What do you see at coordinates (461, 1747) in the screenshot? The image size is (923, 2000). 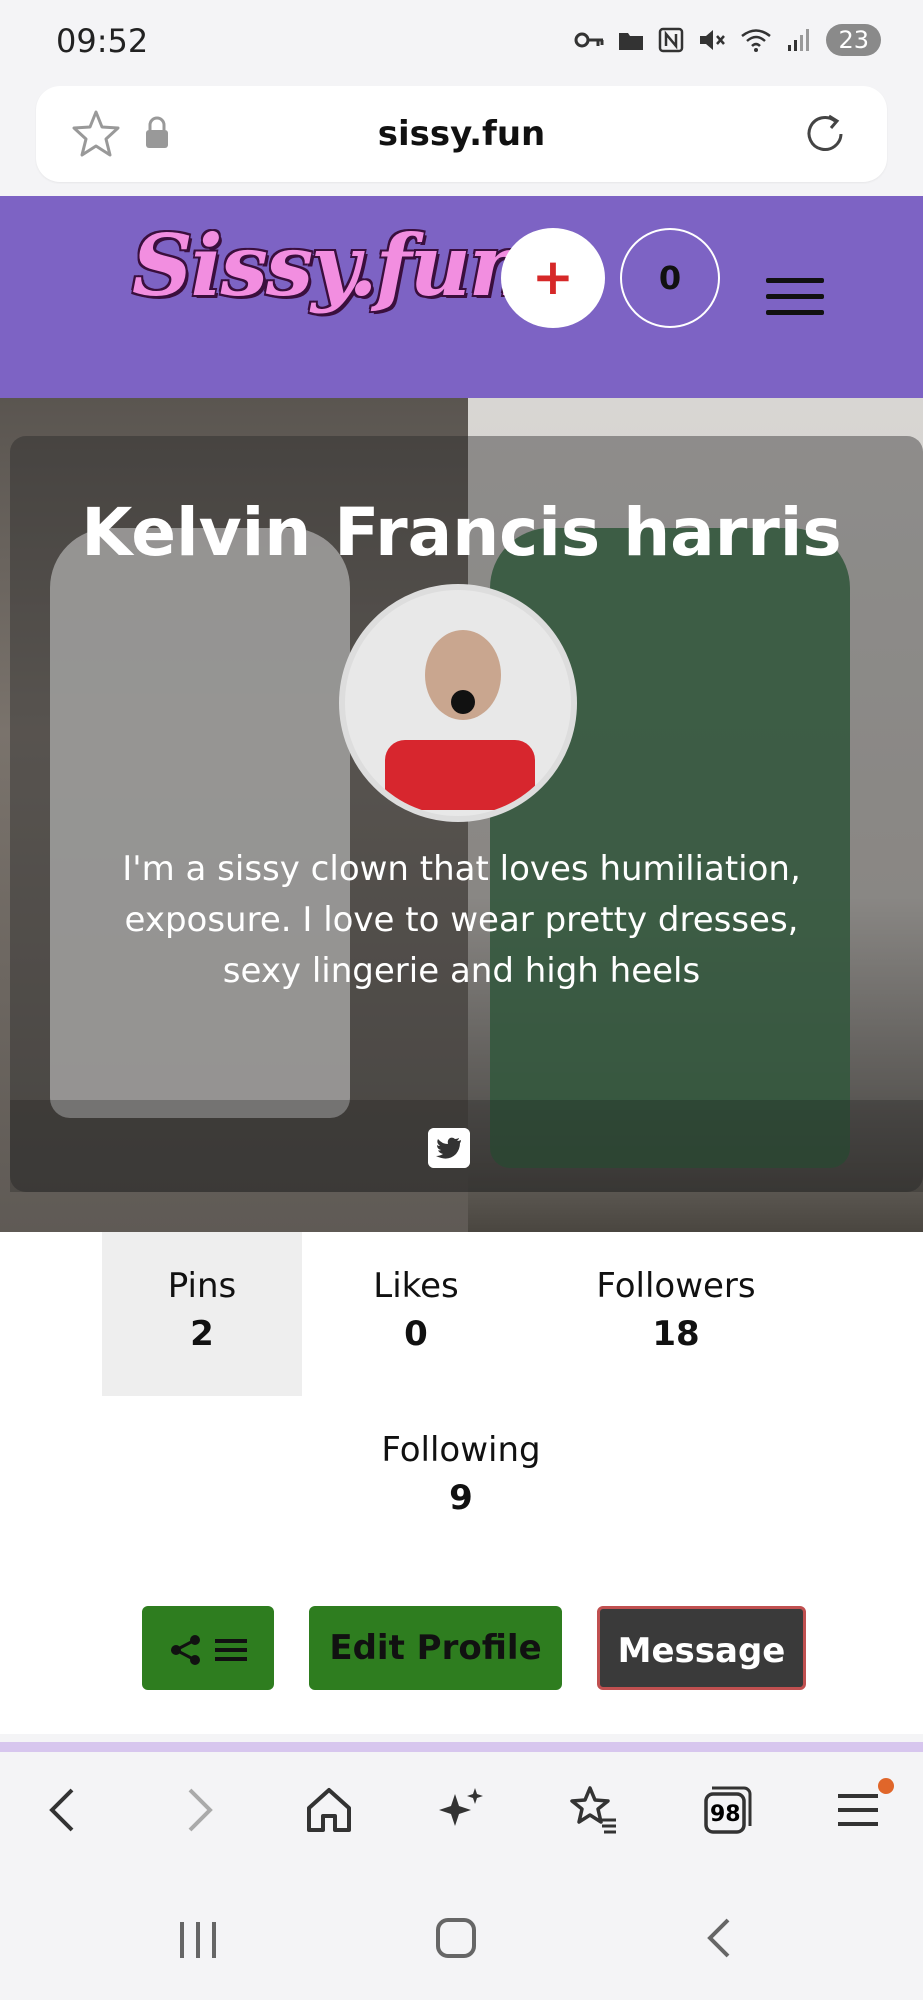 I see `divider` at bounding box center [461, 1747].